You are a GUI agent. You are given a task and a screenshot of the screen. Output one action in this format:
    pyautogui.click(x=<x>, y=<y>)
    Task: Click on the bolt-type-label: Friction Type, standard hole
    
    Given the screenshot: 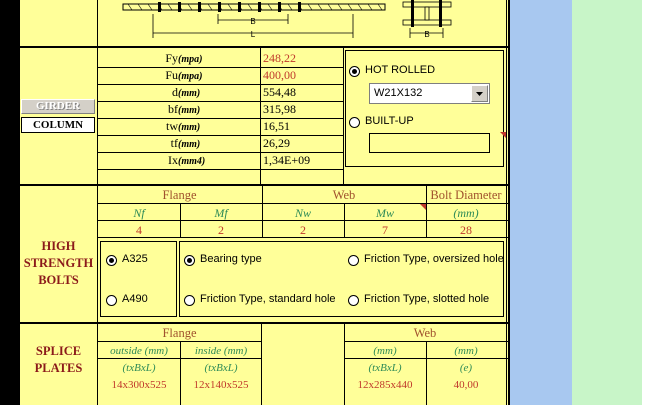 What is the action you would take?
    pyautogui.click(x=268, y=299)
    